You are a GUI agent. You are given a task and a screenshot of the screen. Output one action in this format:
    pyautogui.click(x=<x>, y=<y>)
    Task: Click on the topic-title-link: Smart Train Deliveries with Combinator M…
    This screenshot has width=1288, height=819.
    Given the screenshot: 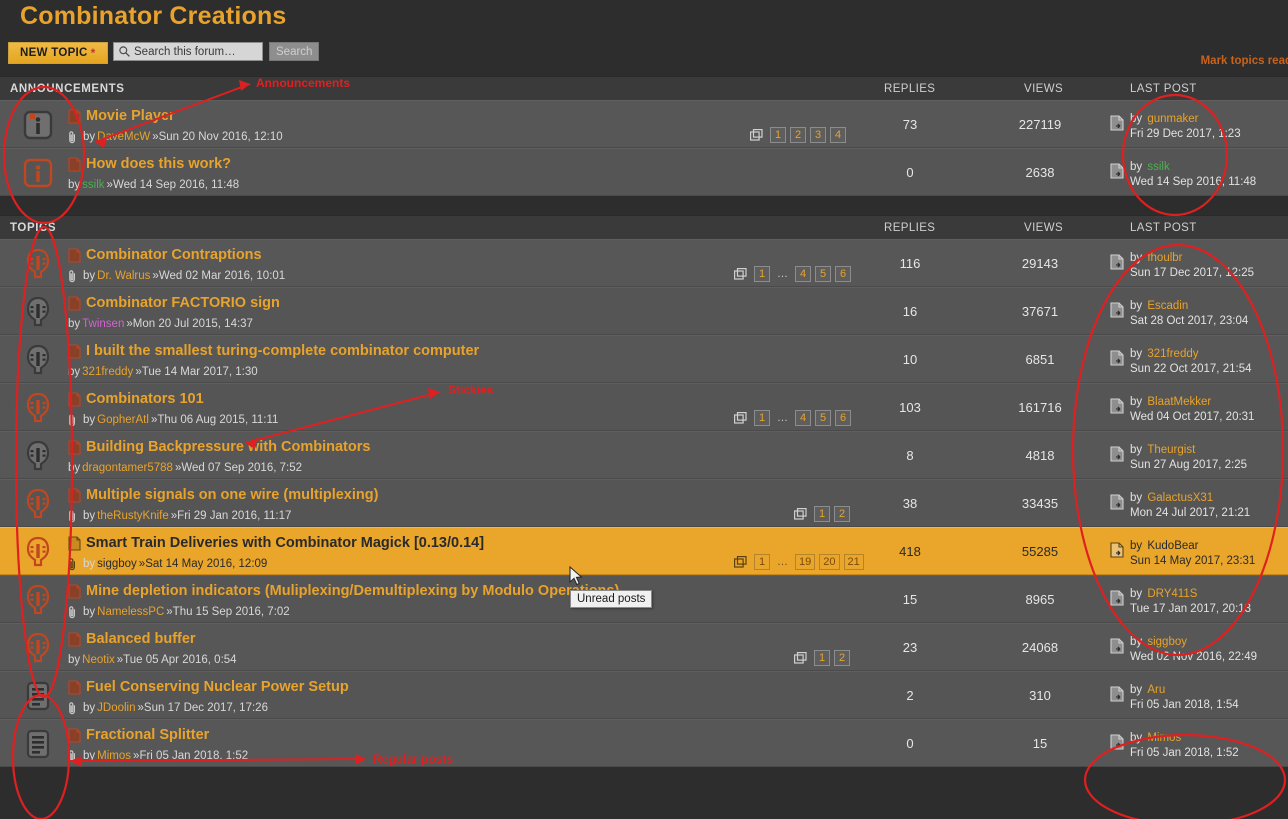 What is the action you would take?
    pyautogui.click(x=285, y=543)
    